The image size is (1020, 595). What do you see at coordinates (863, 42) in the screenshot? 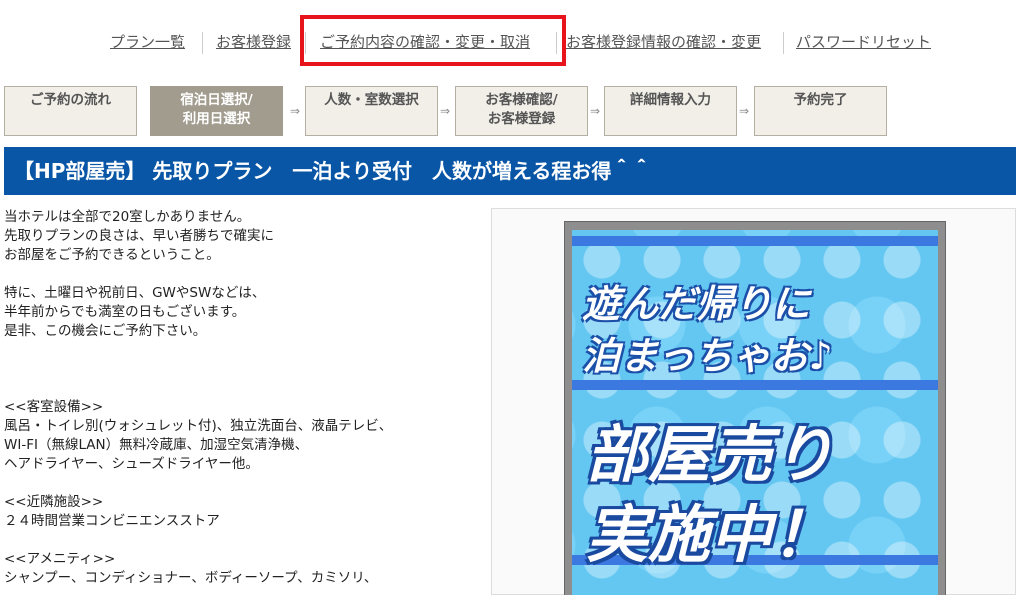
I see `password-reset-link: パスワードリセット` at bounding box center [863, 42].